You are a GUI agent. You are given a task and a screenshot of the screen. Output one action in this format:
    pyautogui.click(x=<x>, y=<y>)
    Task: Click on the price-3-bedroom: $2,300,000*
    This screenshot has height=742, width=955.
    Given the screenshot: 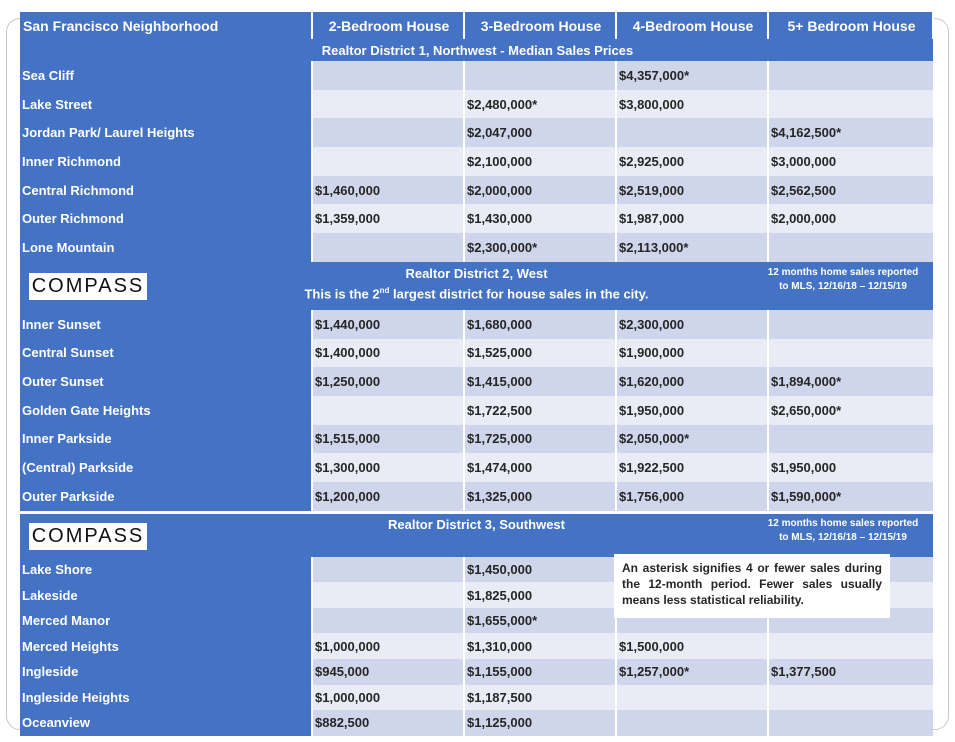 What is the action you would take?
    pyautogui.click(x=539, y=247)
    